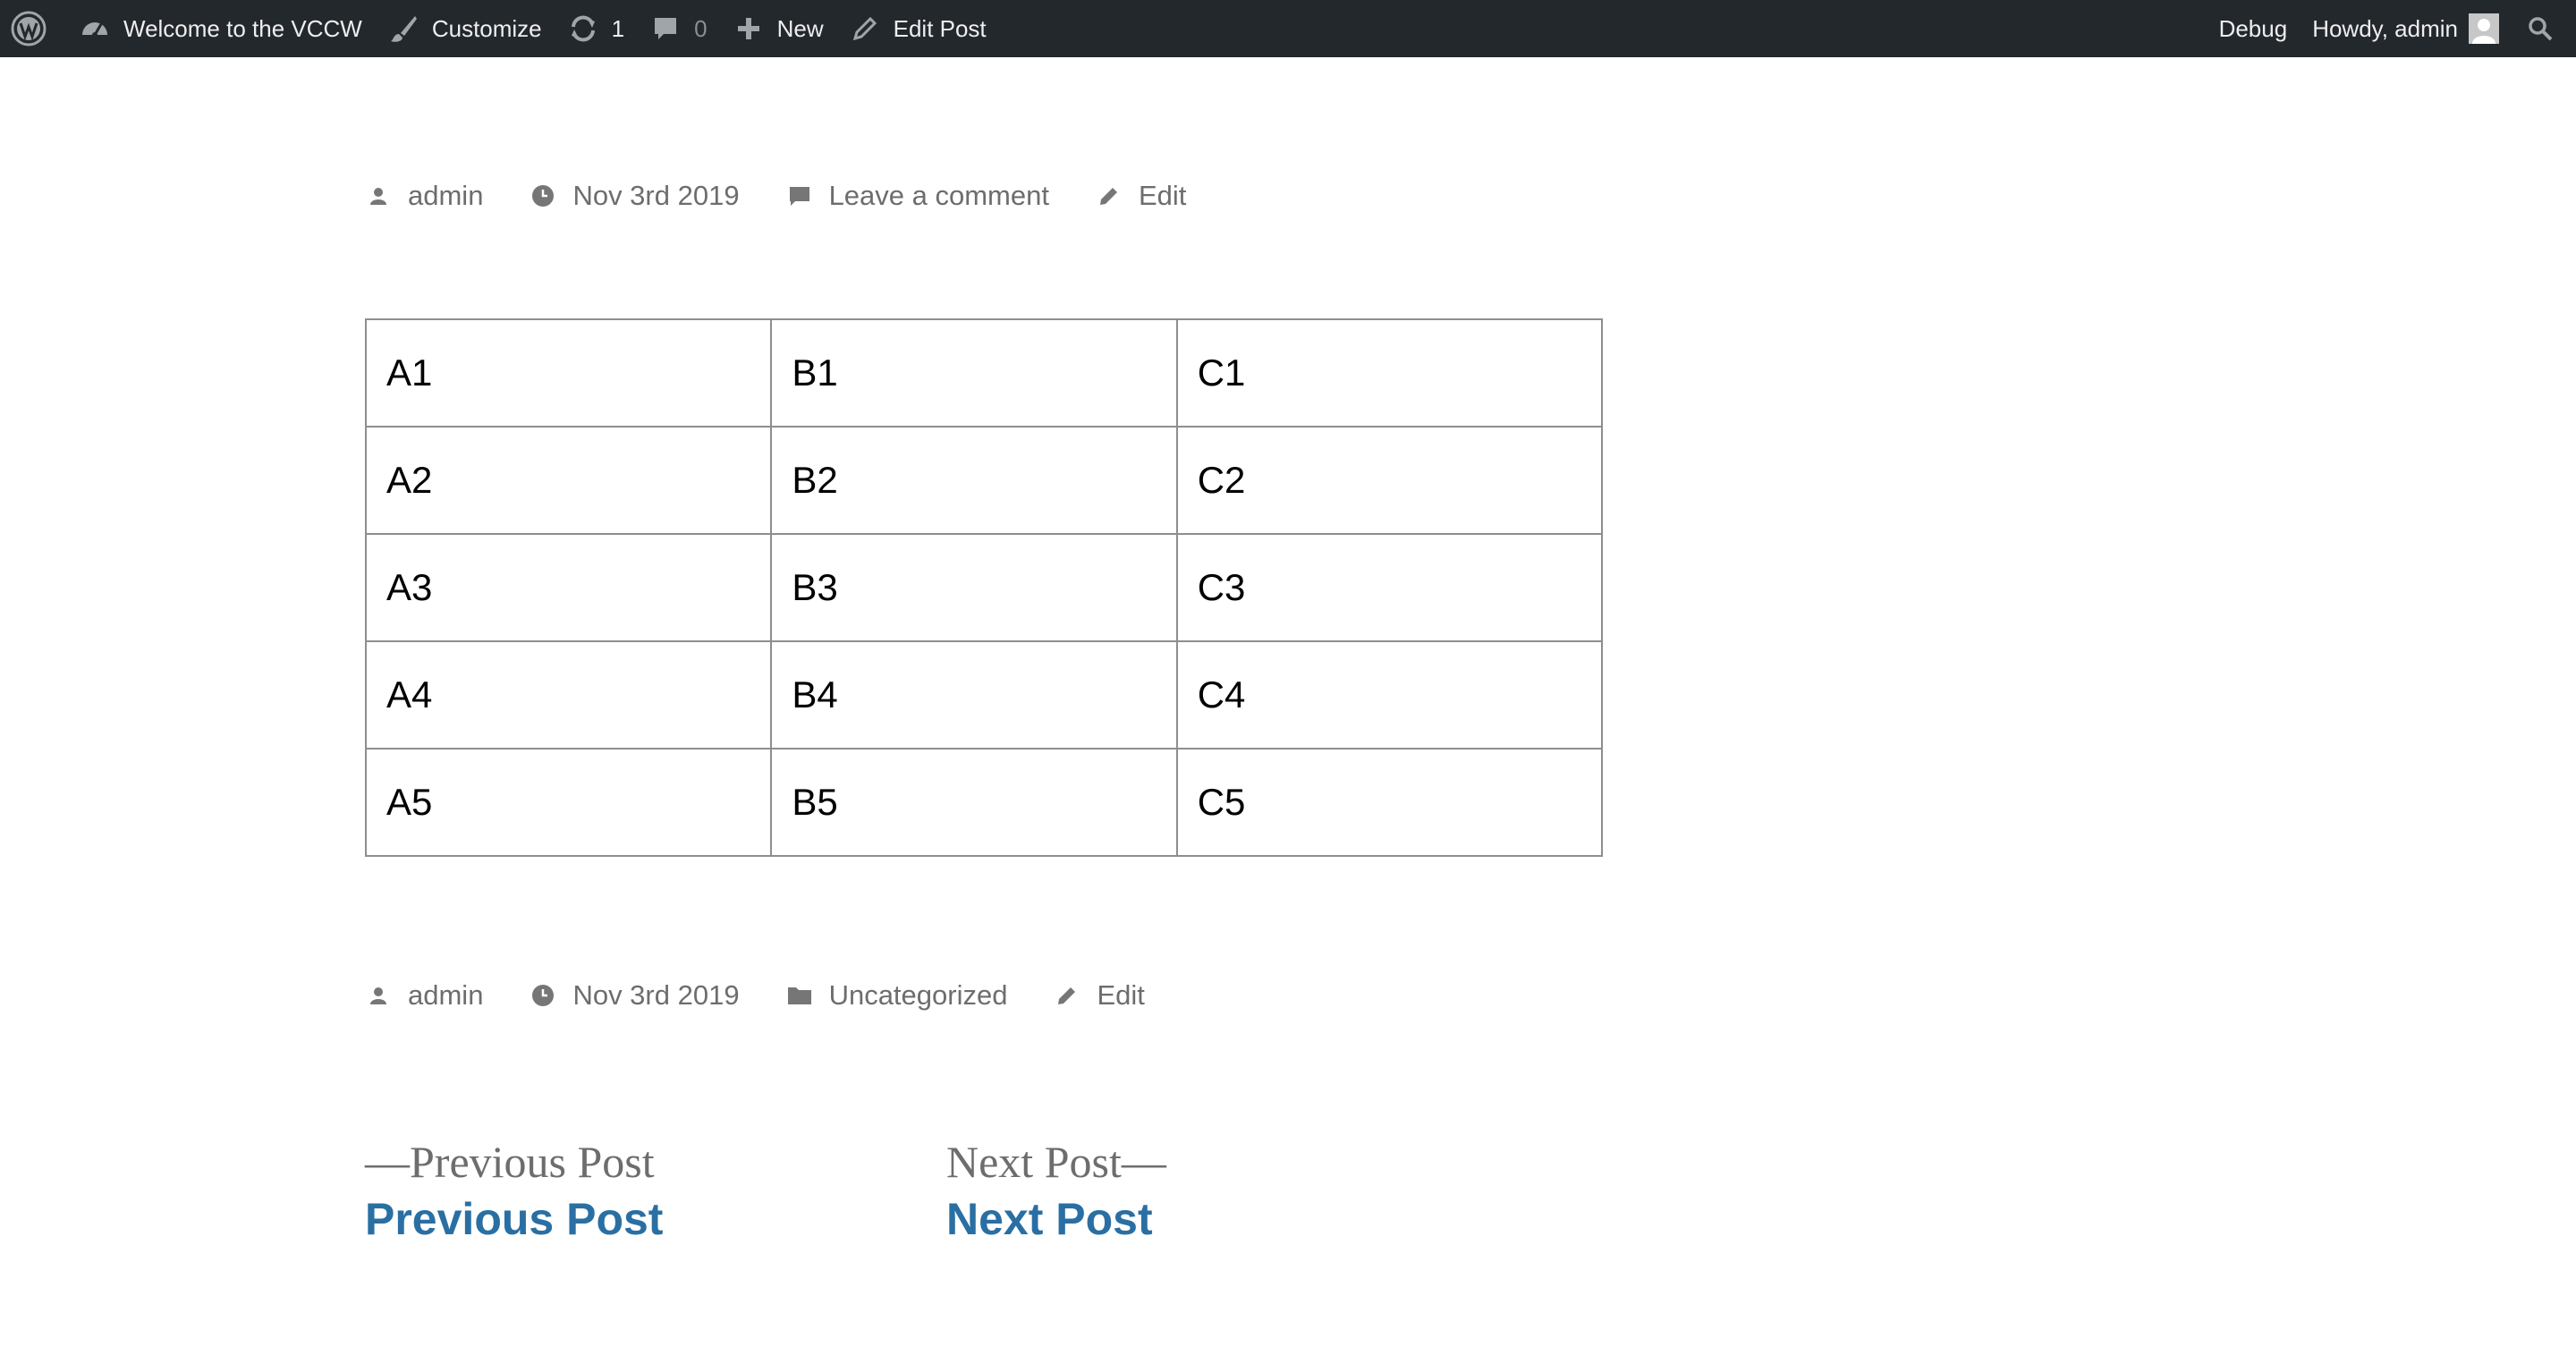 This screenshot has height=1372, width=2576. What do you see at coordinates (974, 373) in the screenshot?
I see `table-cell: B1` at bounding box center [974, 373].